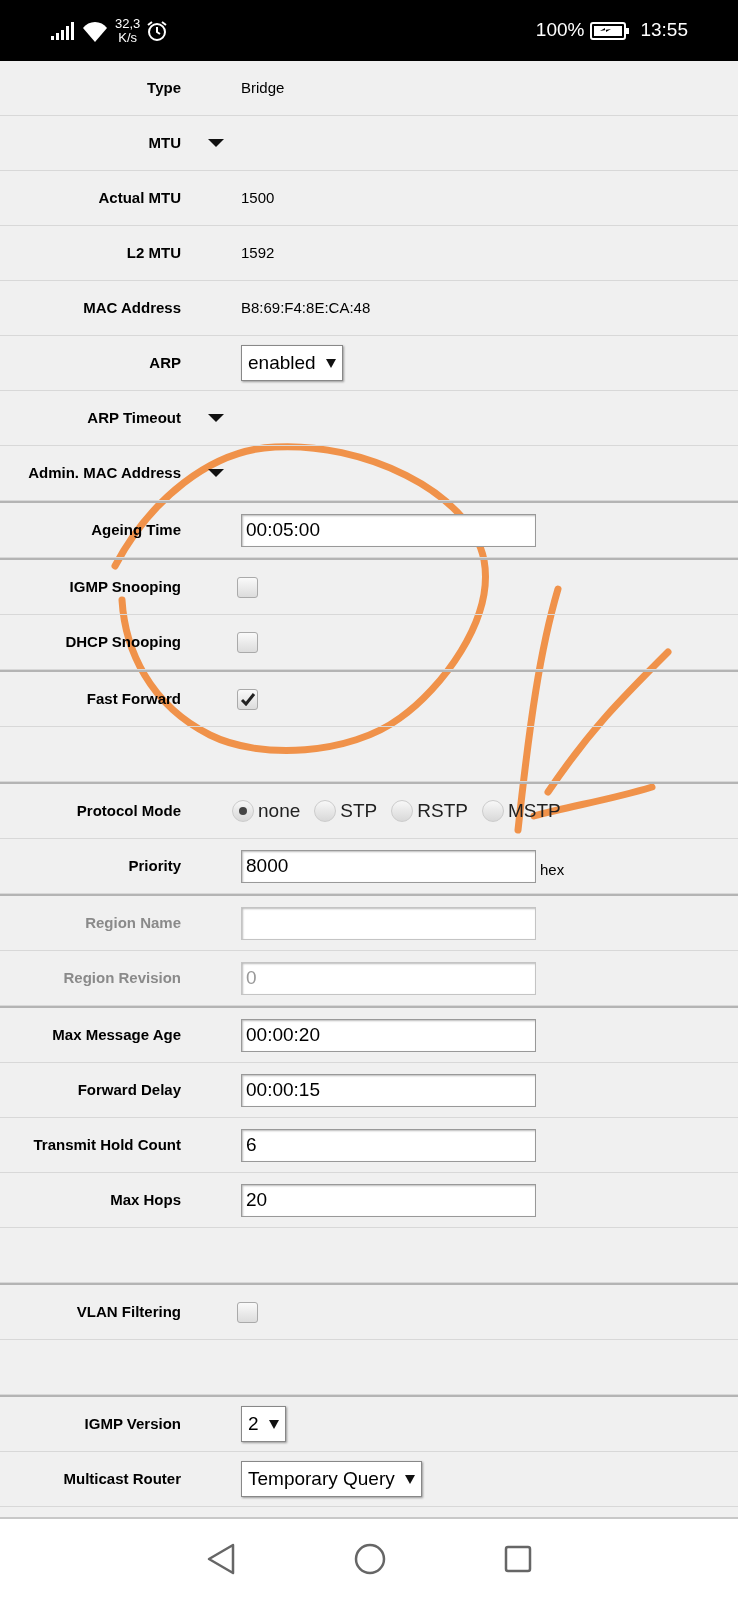 This screenshot has width=738, height=1599. I want to click on battery-percent: 100%, so click(560, 30).